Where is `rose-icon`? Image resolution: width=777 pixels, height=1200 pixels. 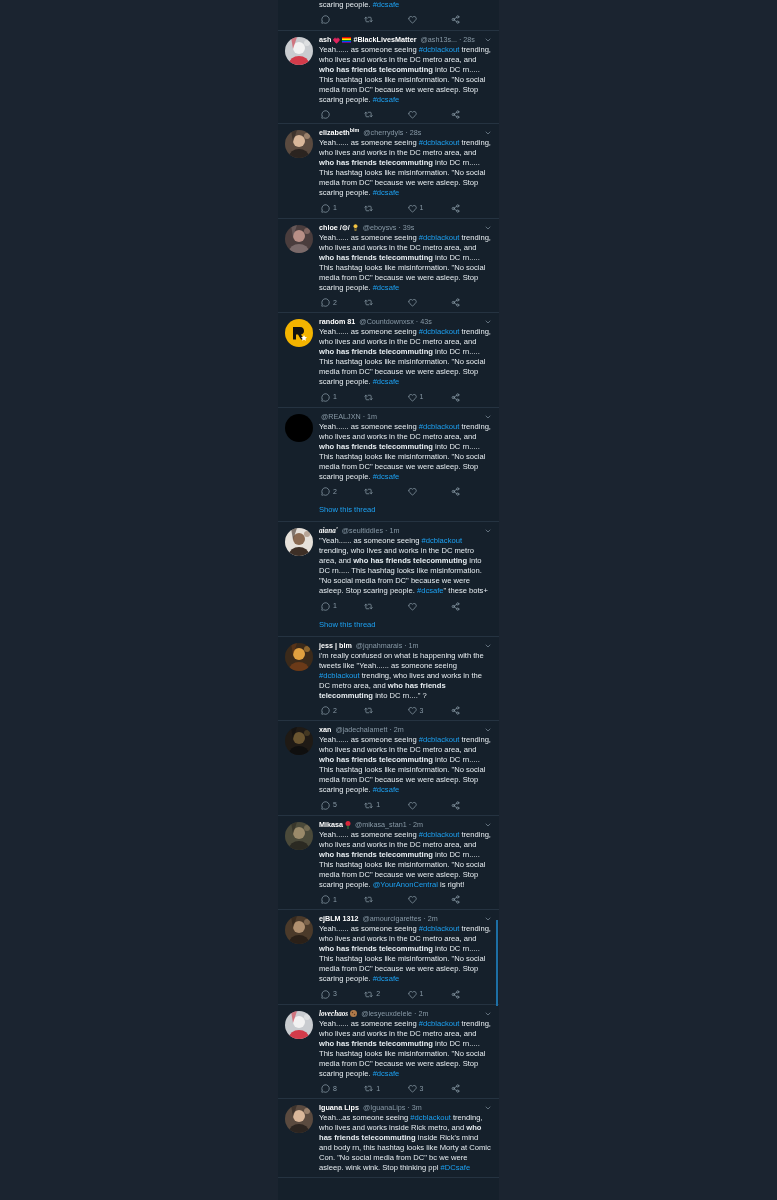 rose-icon is located at coordinates (348, 824).